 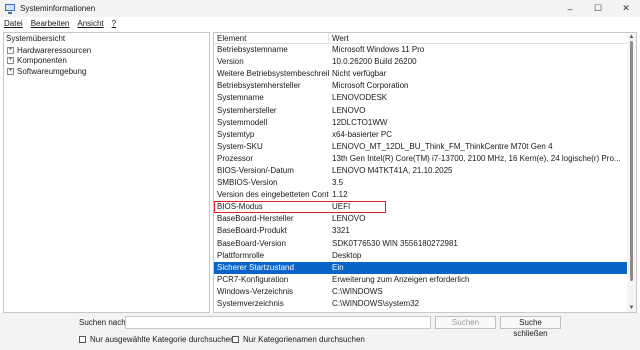 I want to click on table-row: Systemname LENOVODESK, so click(x=421, y=98).